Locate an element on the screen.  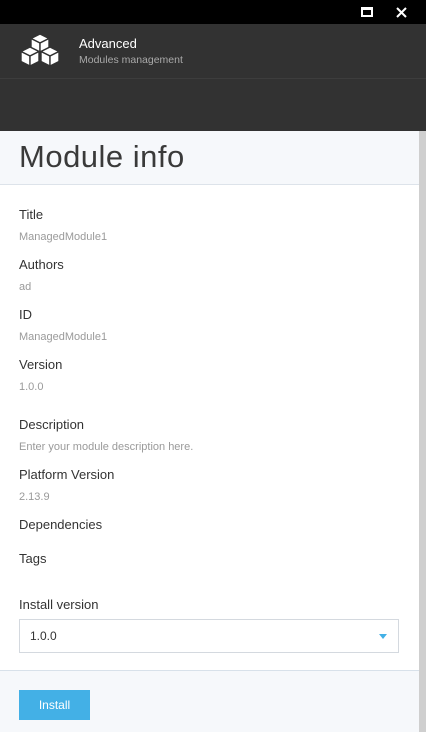
field-label-authors: Authors is located at coordinates (41, 264).